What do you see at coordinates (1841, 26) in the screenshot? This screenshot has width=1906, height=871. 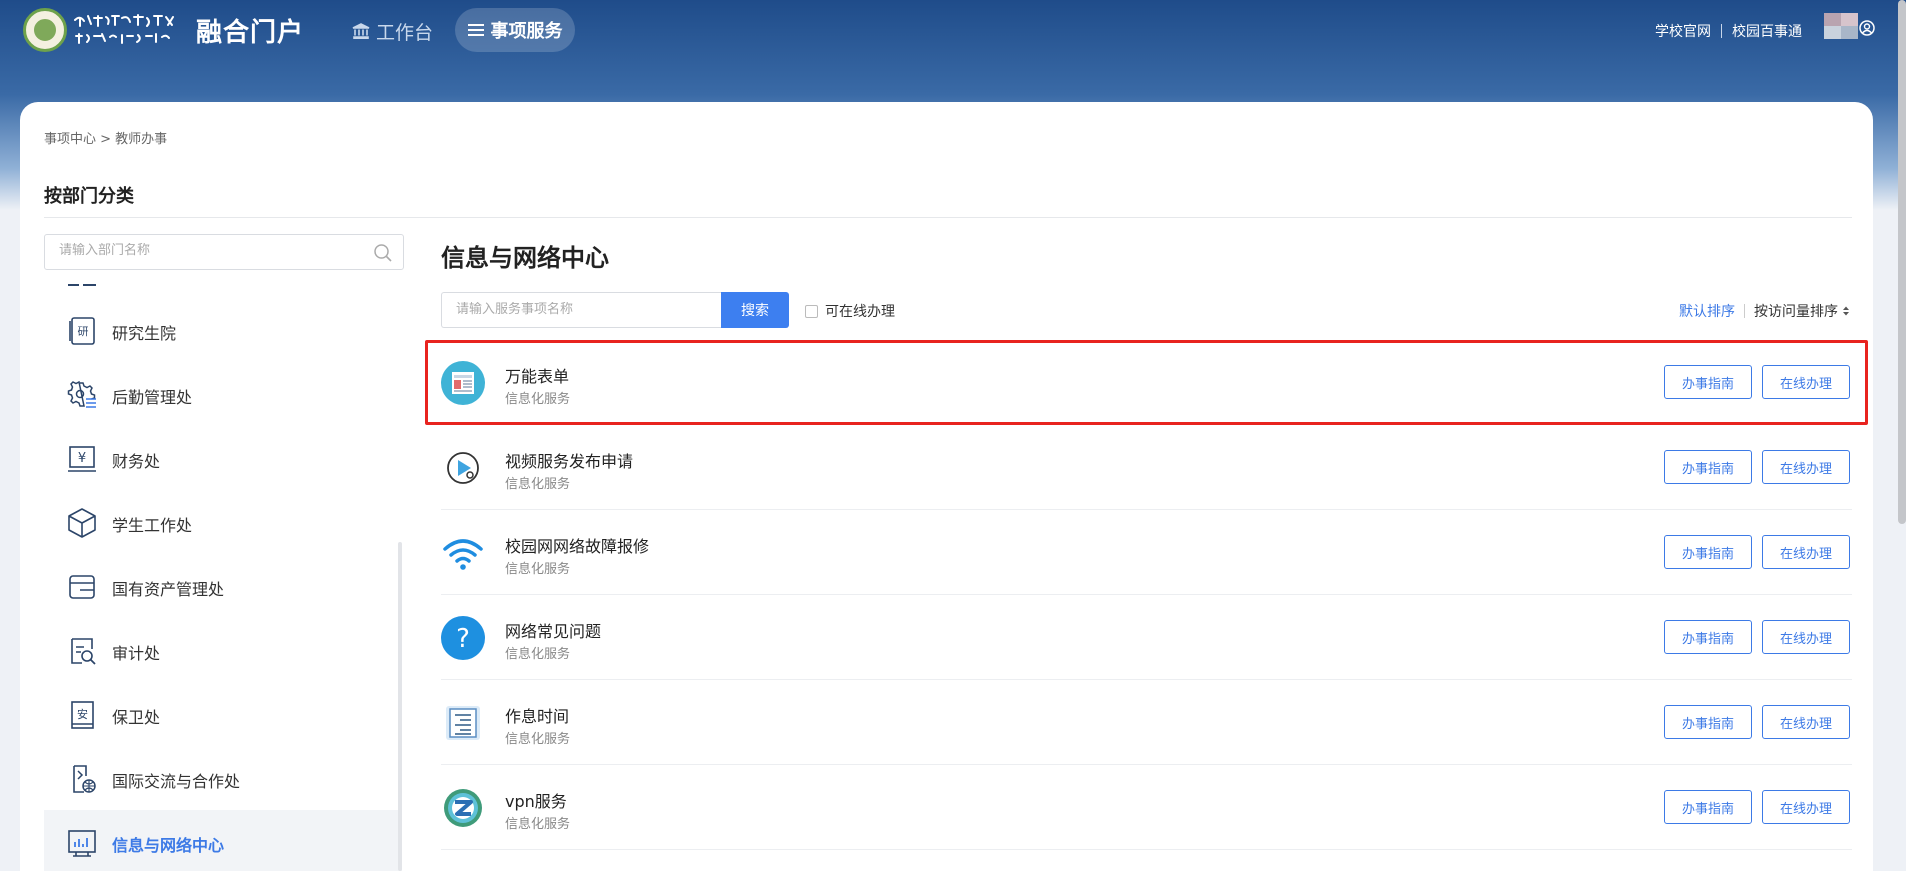 I see `avatar` at bounding box center [1841, 26].